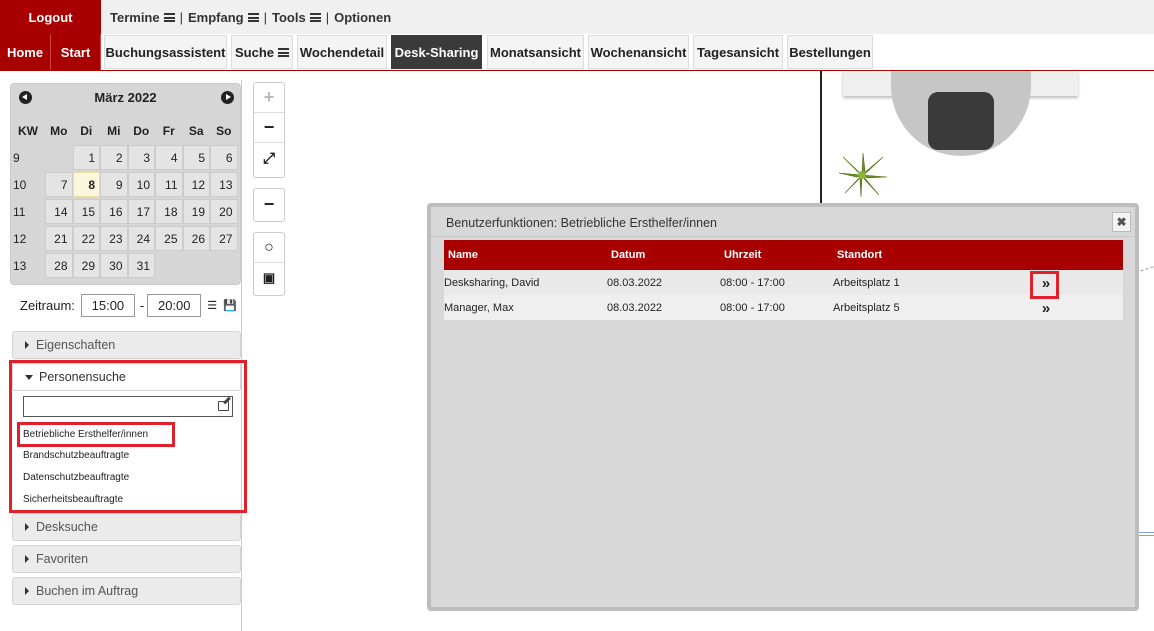  Describe the element at coordinates (86, 130) in the screenshot. I see `weekday-header: Di` at that location.